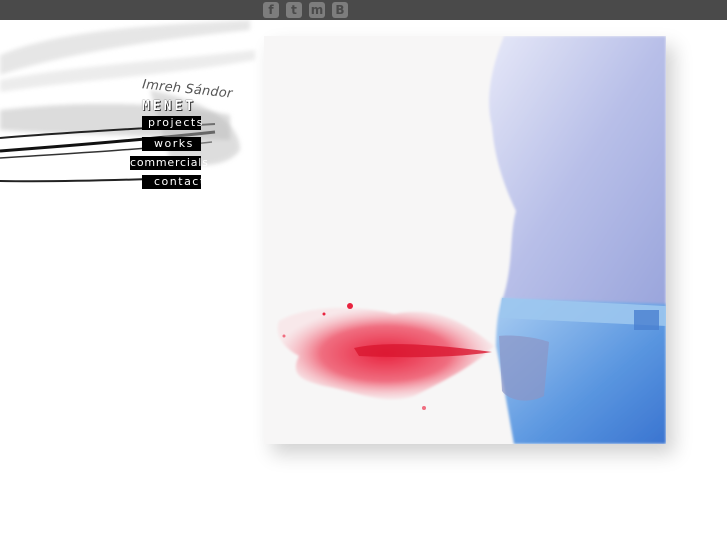 The height and width of the screenshot is (545, 727). I want to click on blogger-icon: B, so click(340, 10).